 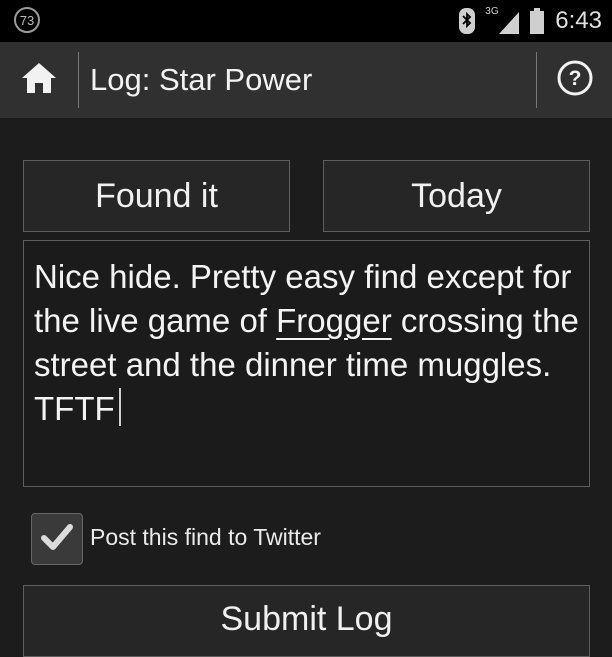 I want to click on home-button, so click(x=39, y=80).